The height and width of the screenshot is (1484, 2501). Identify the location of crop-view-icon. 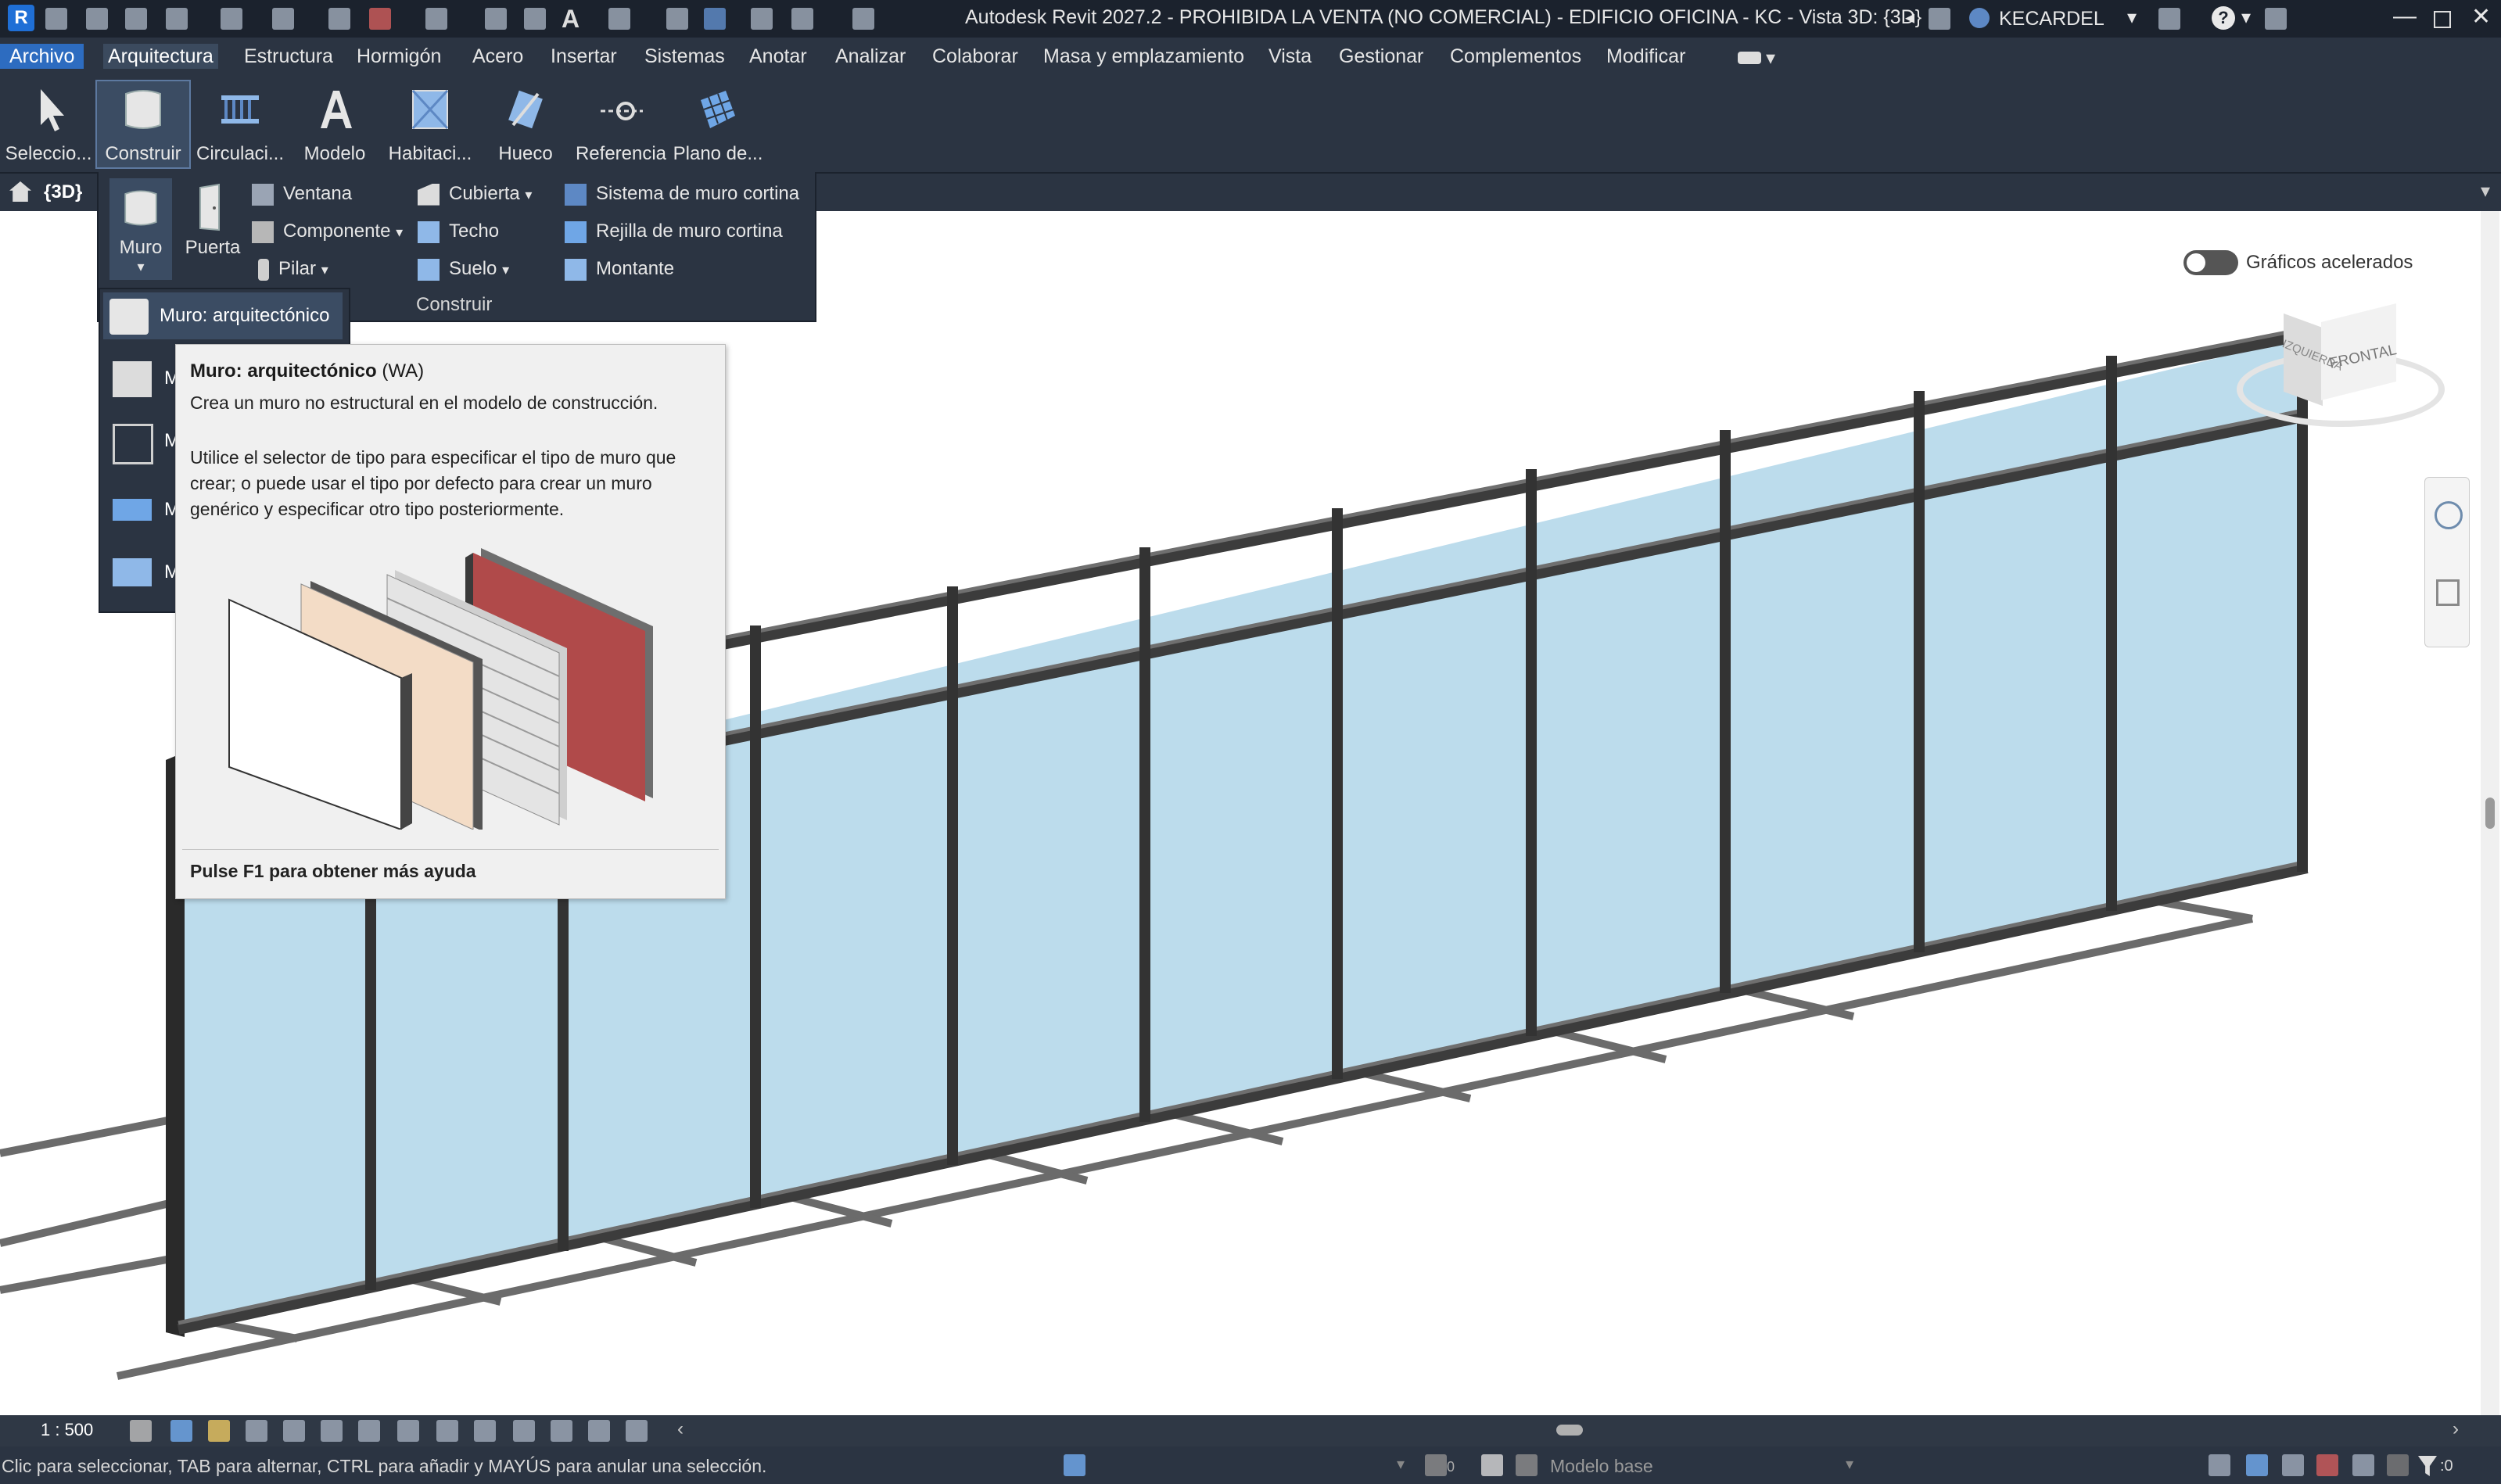
(332, 1431).